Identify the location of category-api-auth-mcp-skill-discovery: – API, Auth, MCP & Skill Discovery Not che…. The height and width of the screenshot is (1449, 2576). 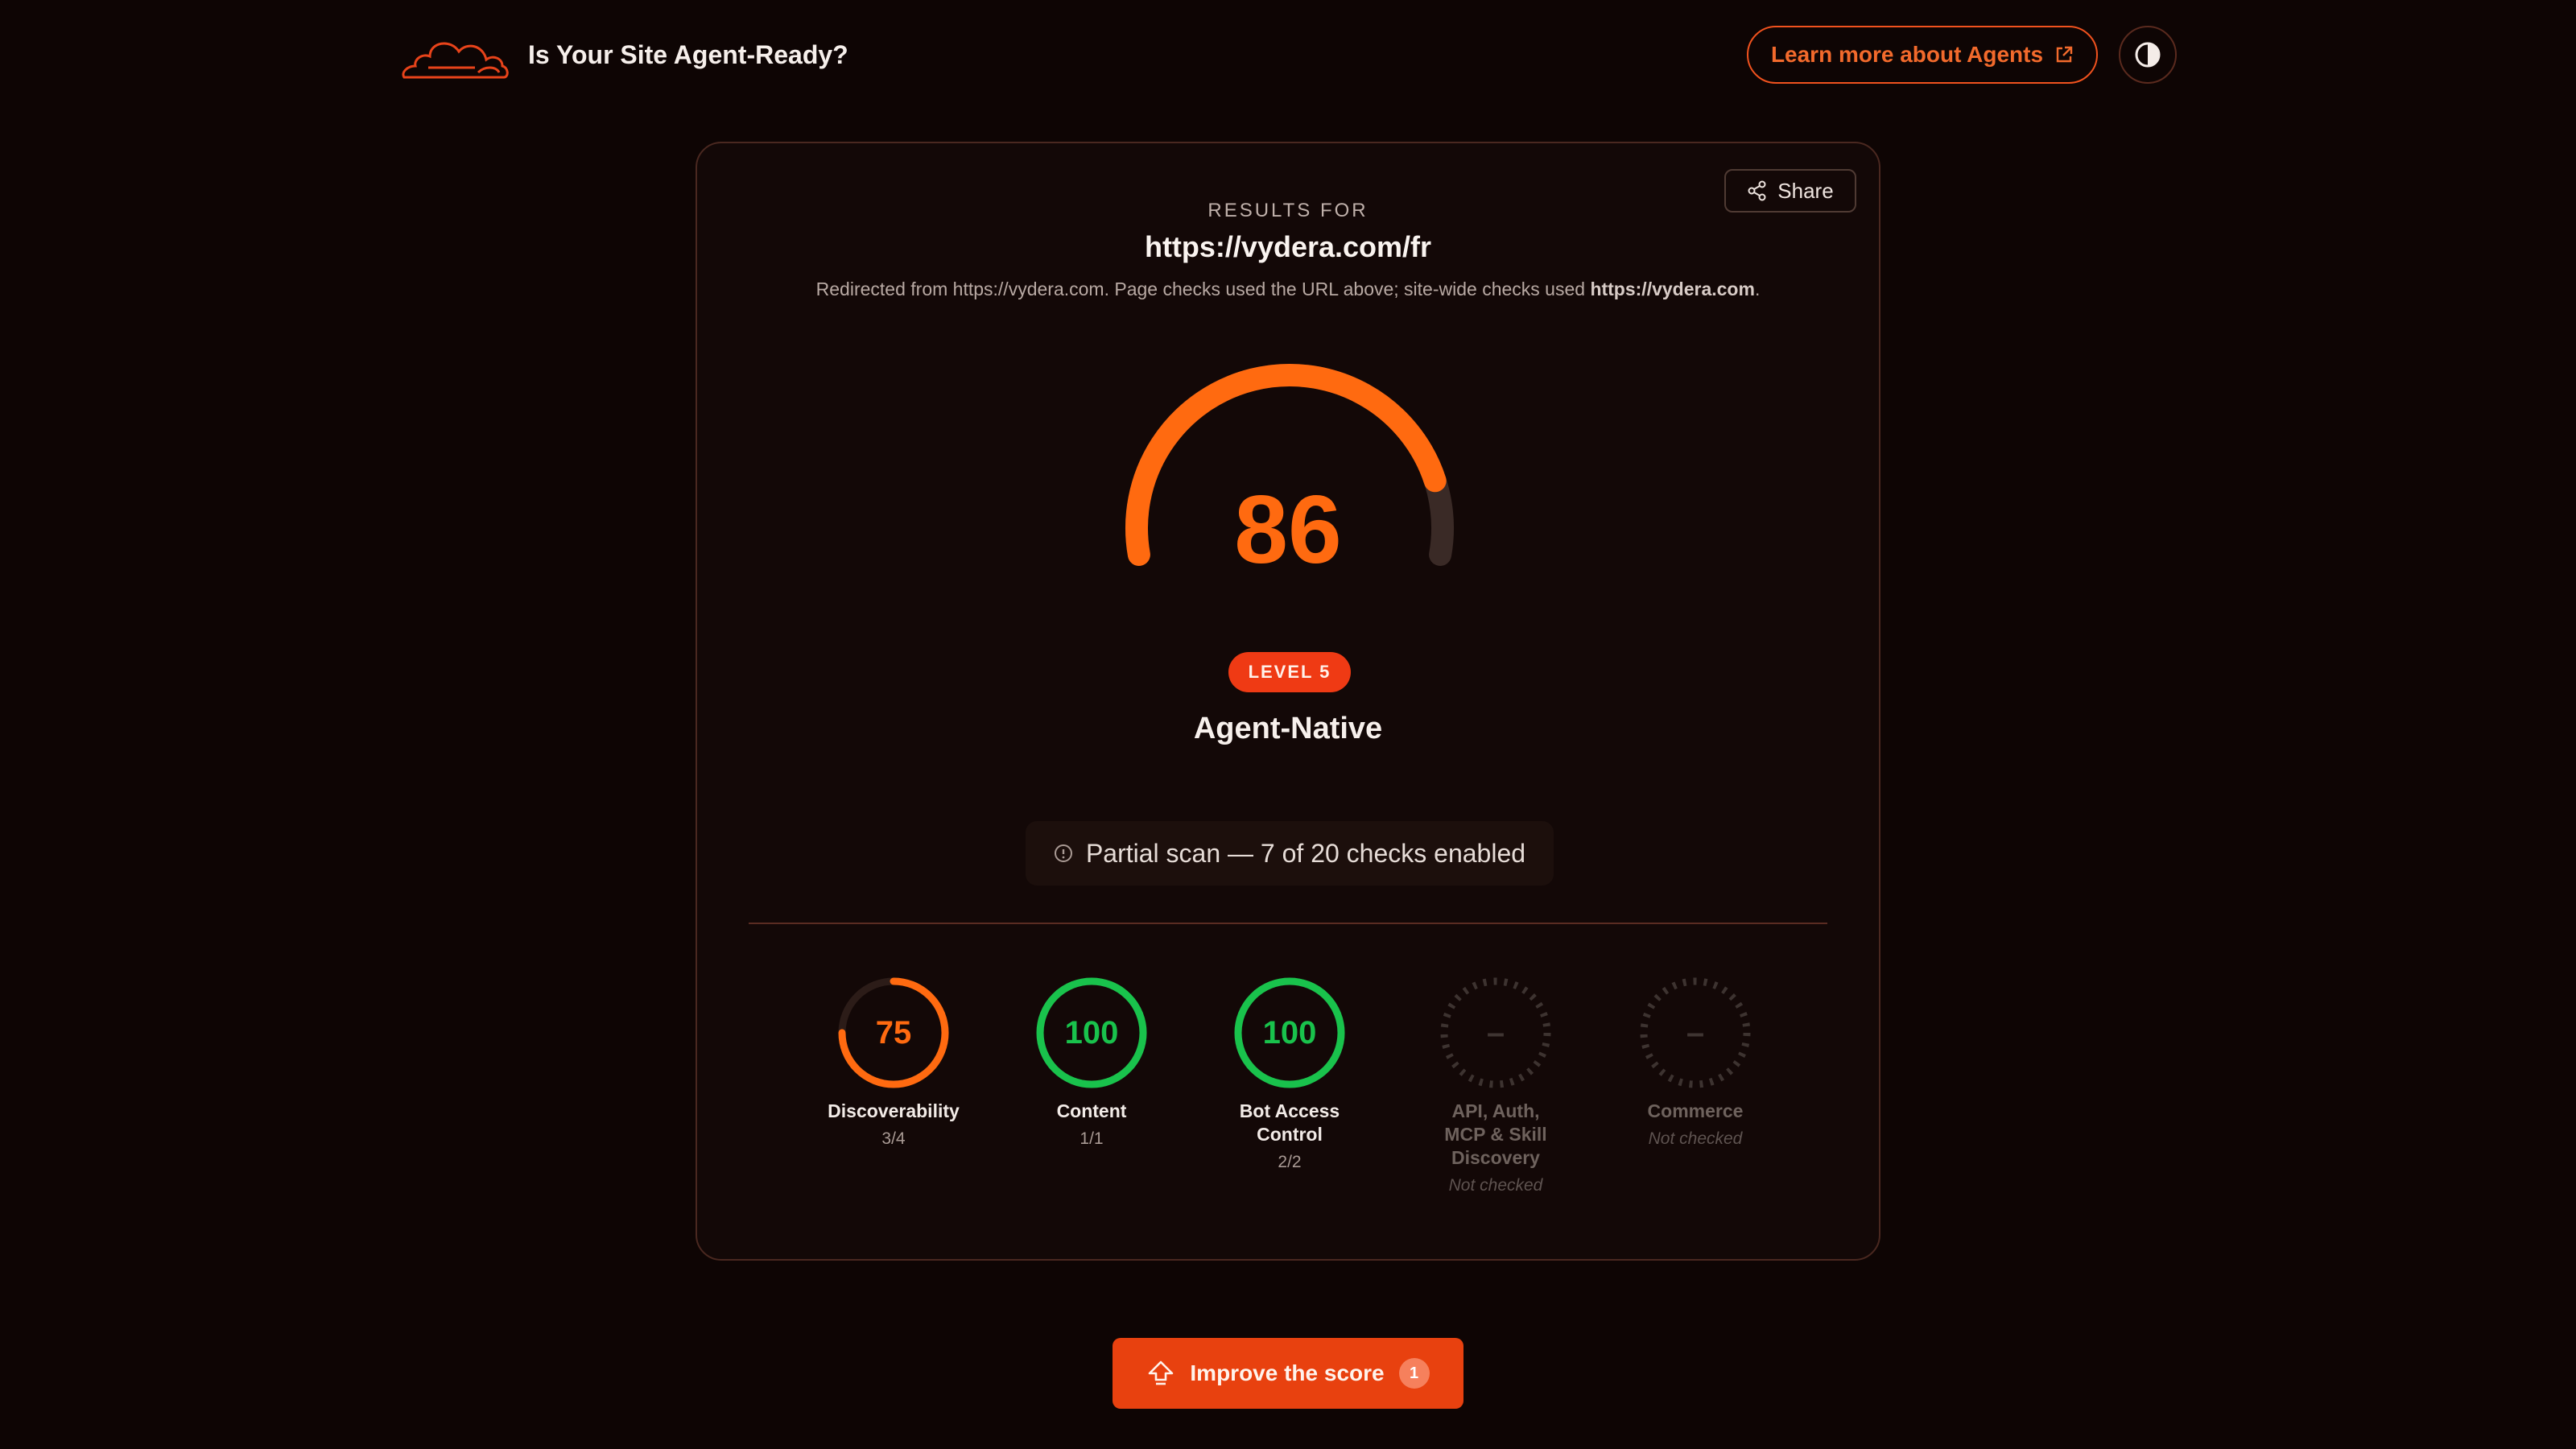
(1495, 1083).